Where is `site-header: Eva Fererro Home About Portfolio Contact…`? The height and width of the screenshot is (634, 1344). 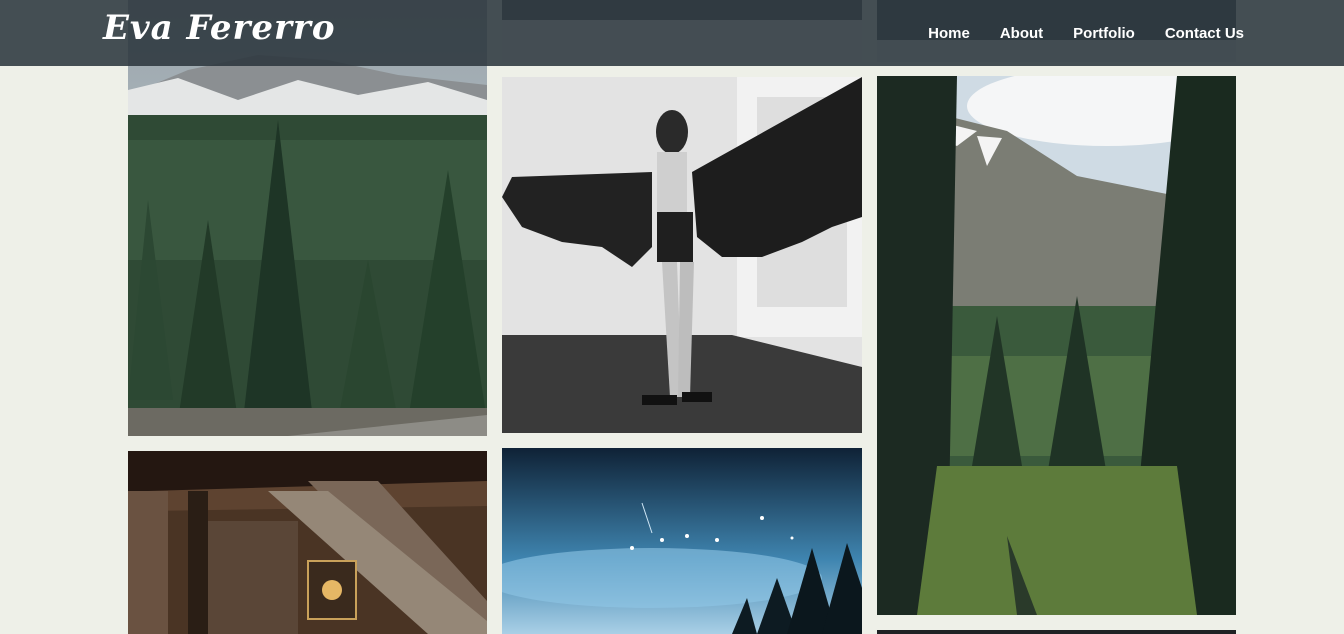
site-header: Eva Fererro Home About Portfolio Contact… is located at coordinates (672, 33).